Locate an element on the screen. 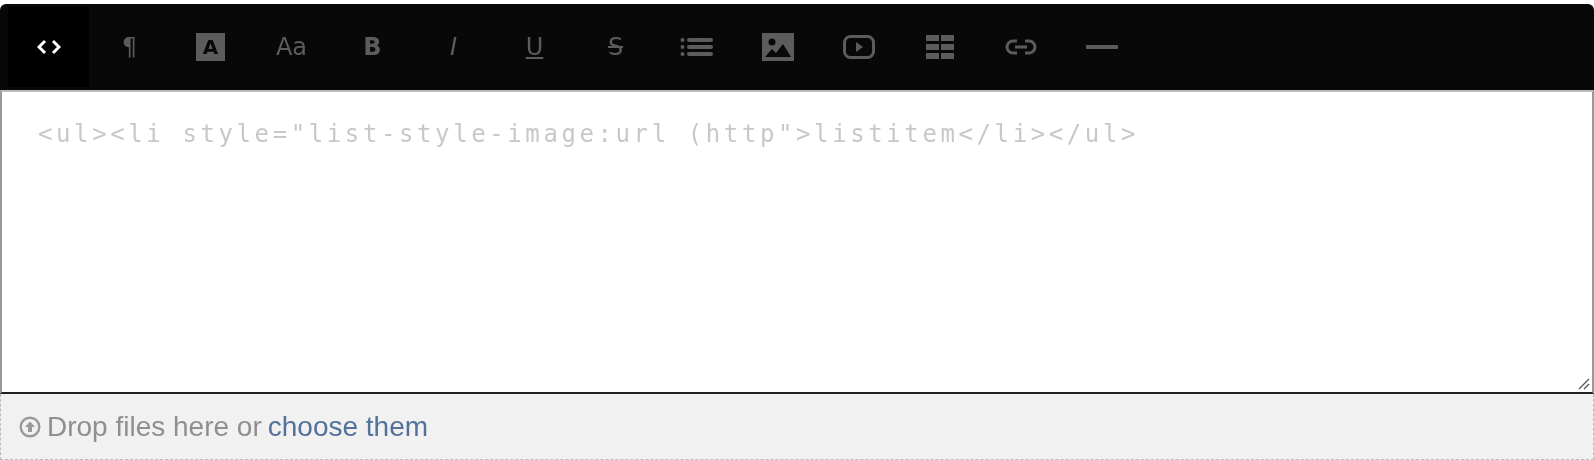 The height and width of the screenshot is (460, 1594). table-icon is located at coordinates (939, 47).